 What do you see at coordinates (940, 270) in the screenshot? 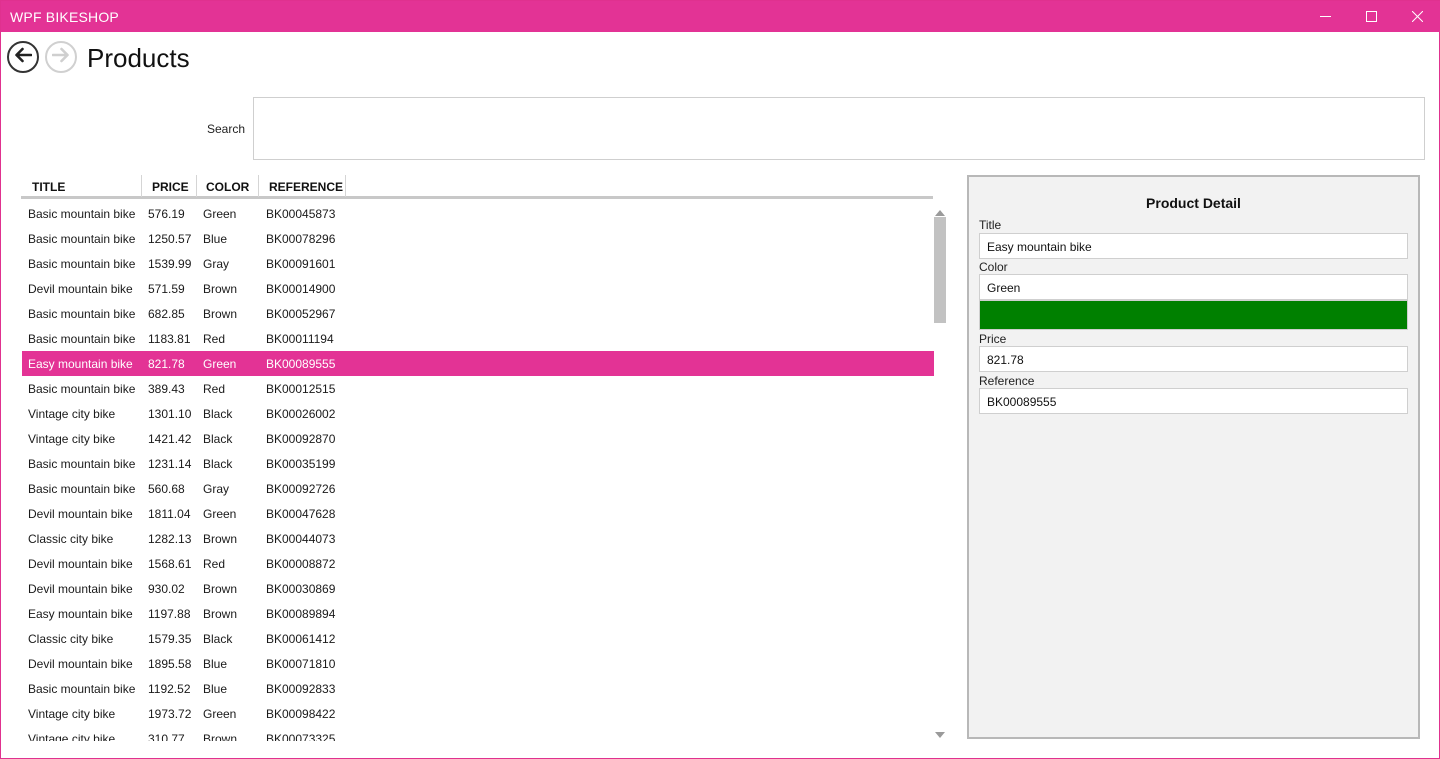
I see `scroll-thumb` at bounding box center [940, 270].